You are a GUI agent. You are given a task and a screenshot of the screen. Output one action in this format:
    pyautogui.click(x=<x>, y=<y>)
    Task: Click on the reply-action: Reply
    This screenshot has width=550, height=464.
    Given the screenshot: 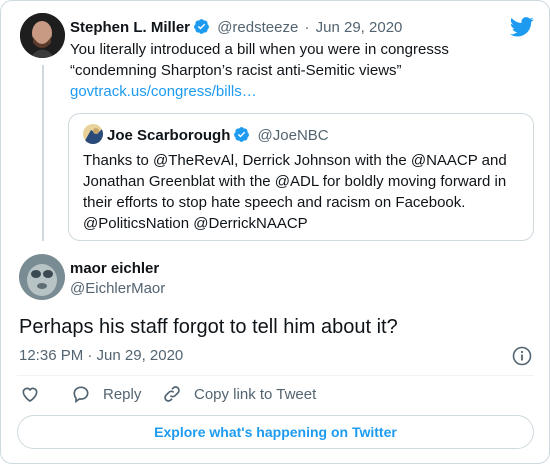 What is the action you would take?
    pyautogui.click(x=106, y=394)
    